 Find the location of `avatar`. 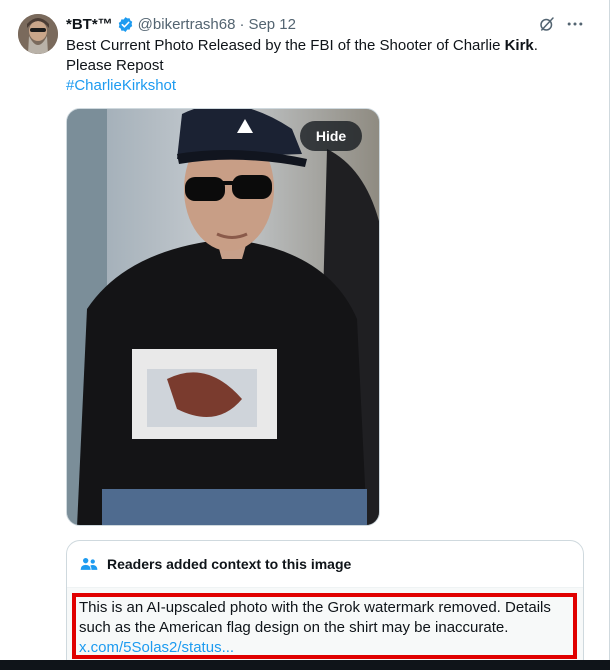

avatar is located at coordinates (38, 34).